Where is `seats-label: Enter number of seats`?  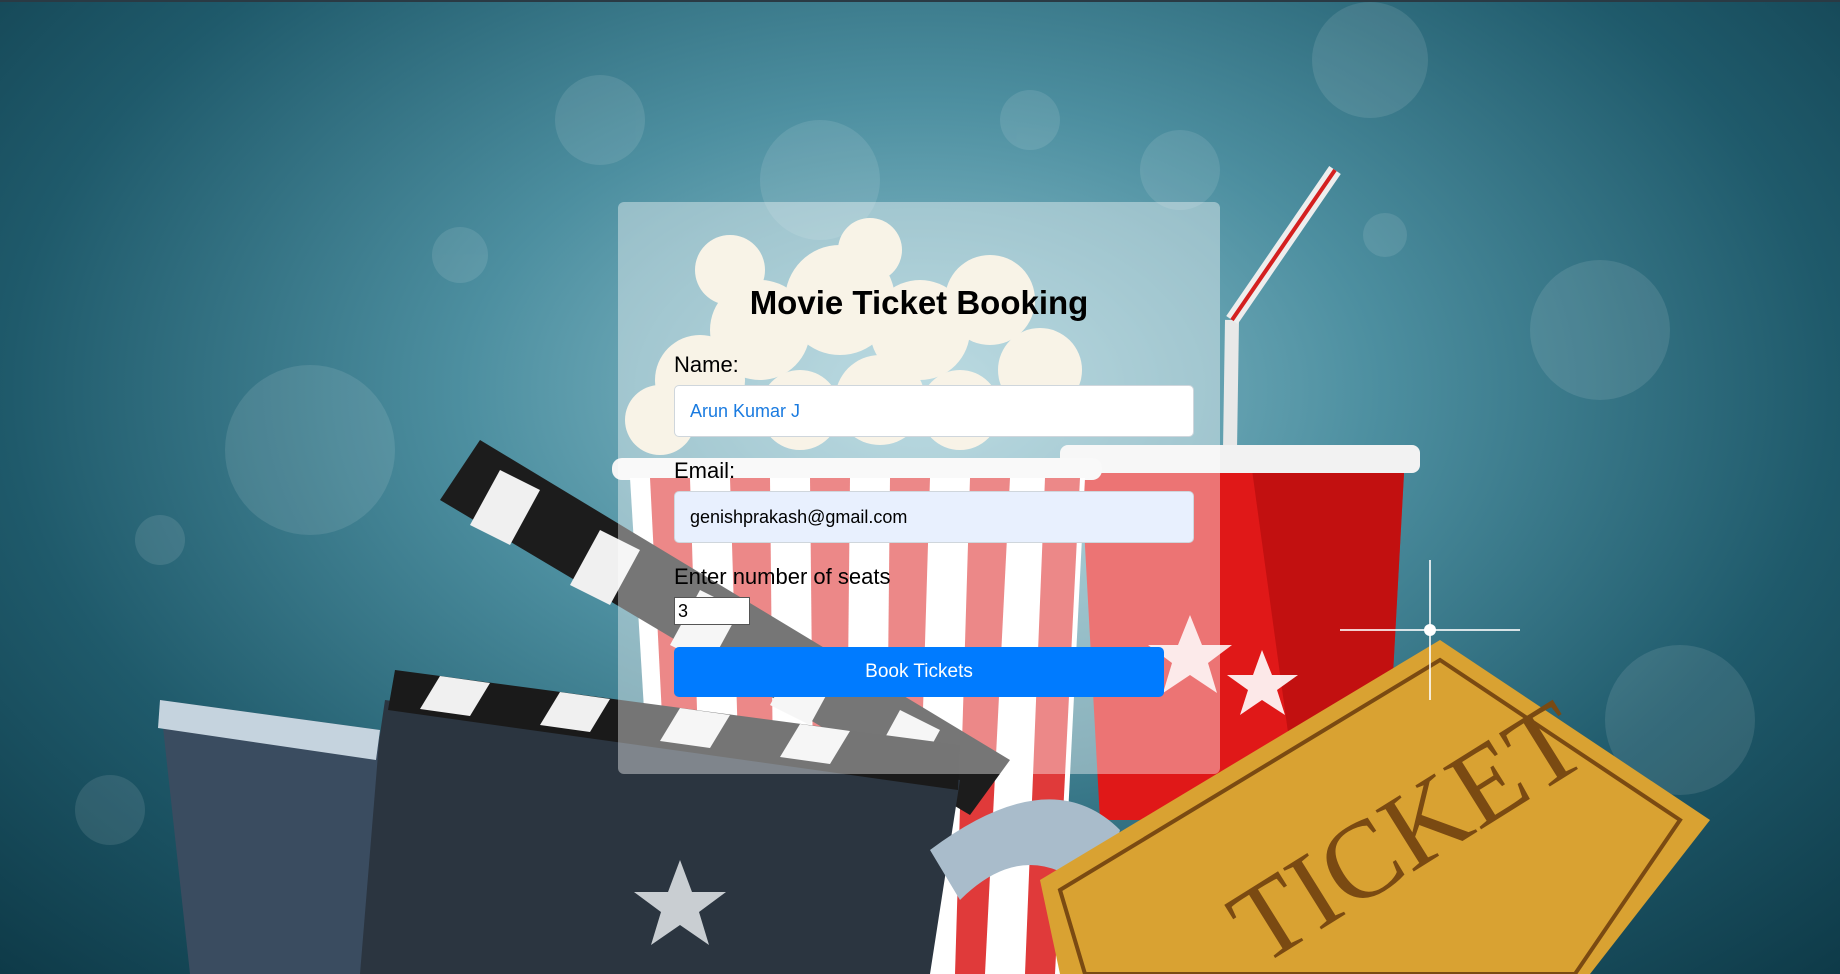
seats-label: Enter number of seats is located at coordinates (782, 576).